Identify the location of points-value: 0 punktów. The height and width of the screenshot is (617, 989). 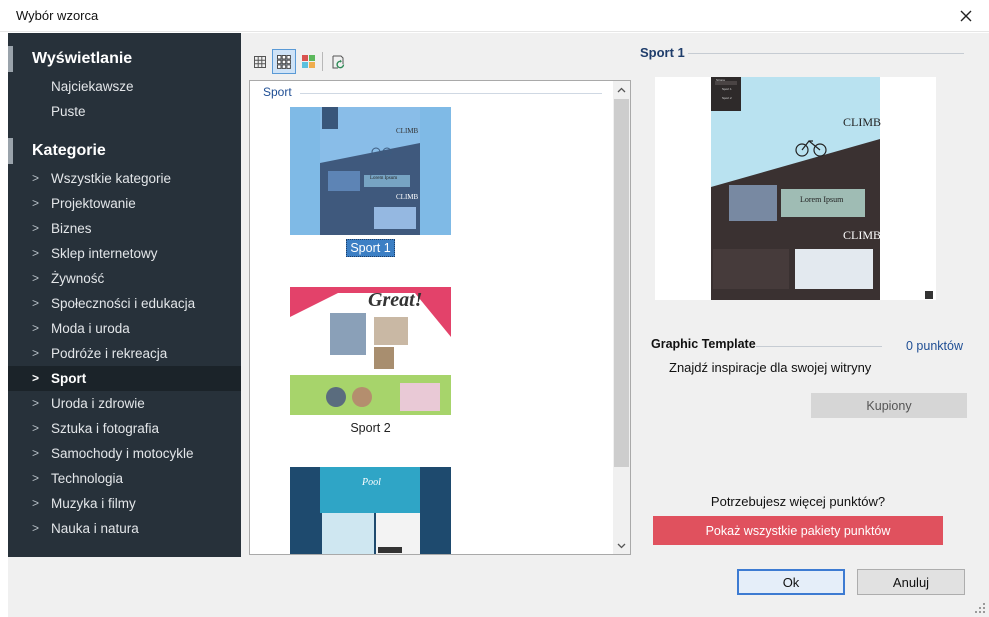
(934, 346).